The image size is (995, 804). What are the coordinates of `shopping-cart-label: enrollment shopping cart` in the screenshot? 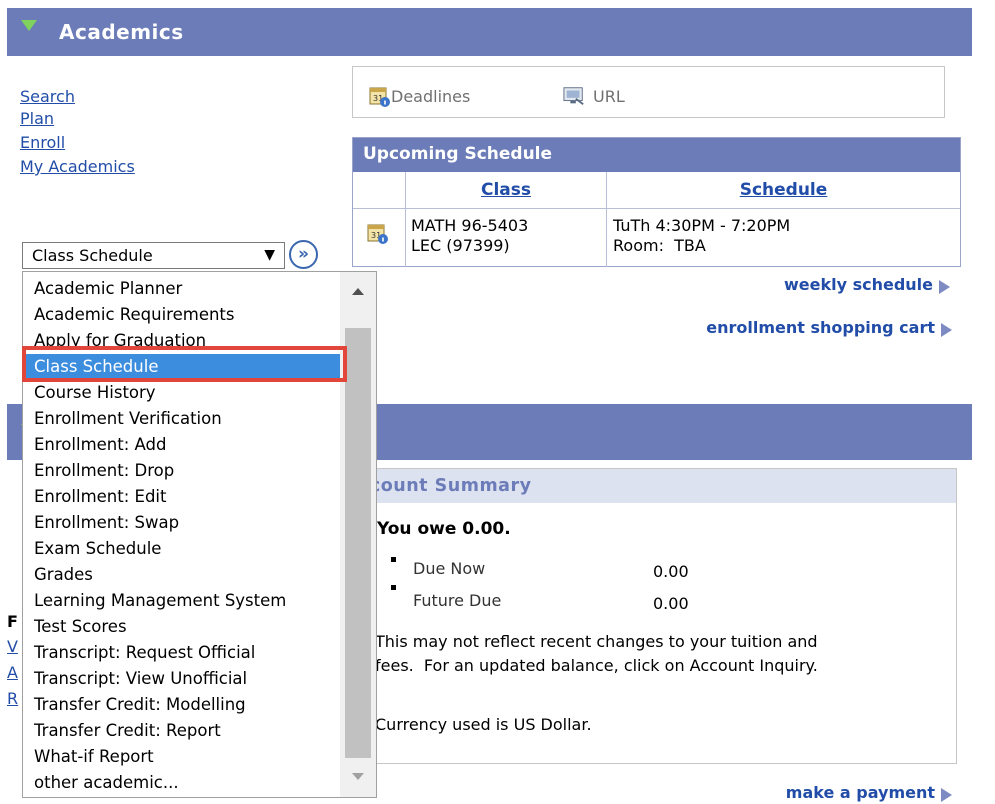 It's located at (820, 327).